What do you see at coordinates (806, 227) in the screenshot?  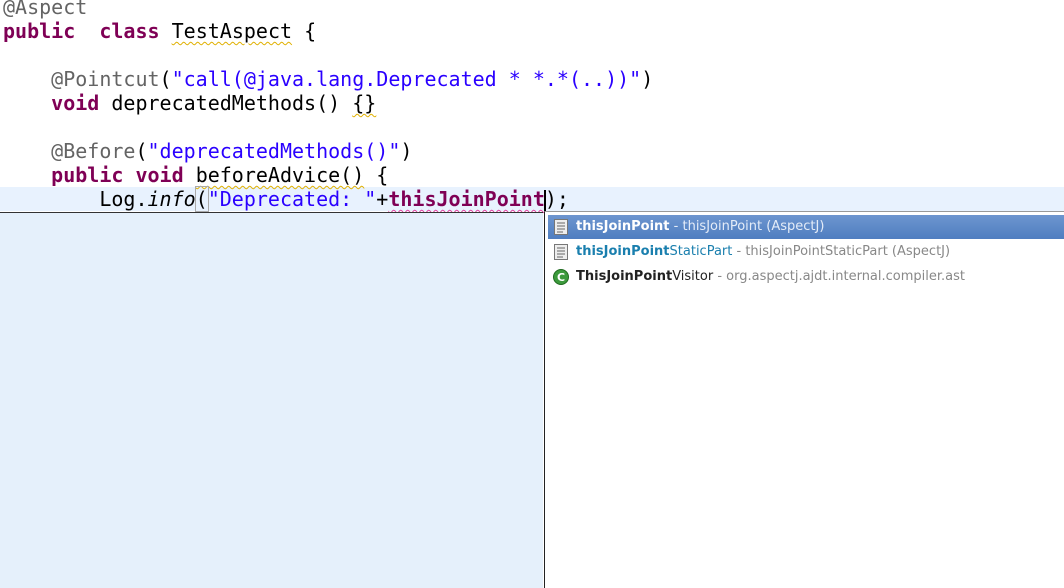 I see `completion-item: thisJoinPoint - thisJoinPoint (AspectJ)` at bounding box center [806, 227].